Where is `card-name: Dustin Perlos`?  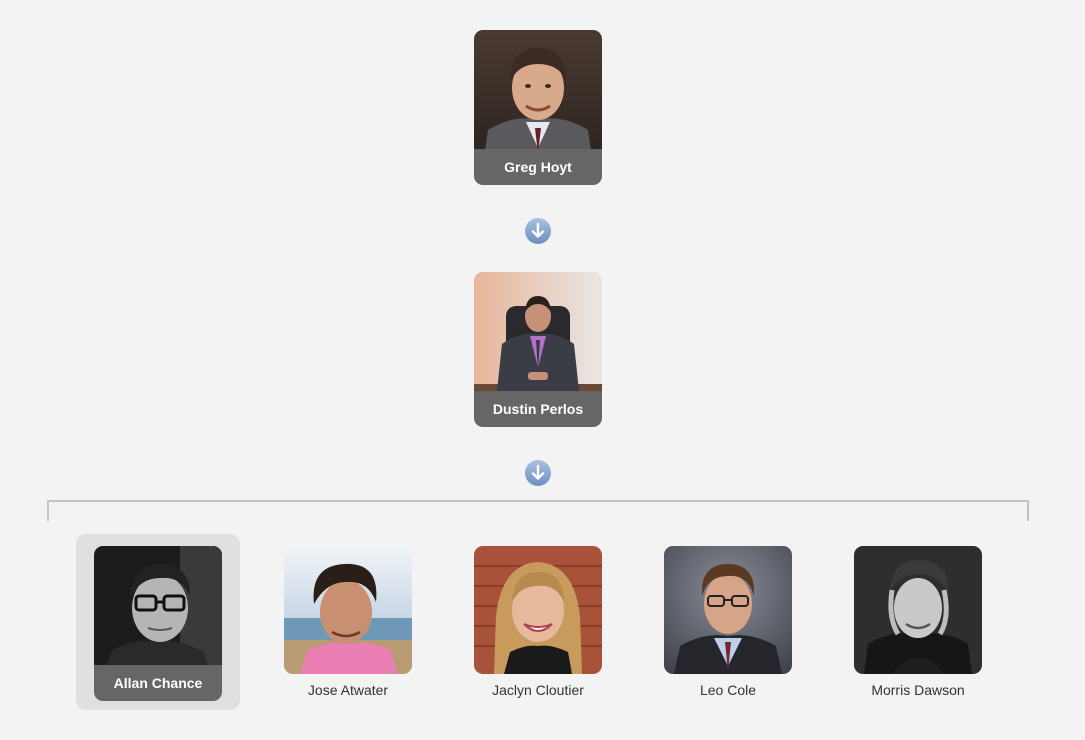 card-name: Dustin Perlos is located at coordinates (538, 409).